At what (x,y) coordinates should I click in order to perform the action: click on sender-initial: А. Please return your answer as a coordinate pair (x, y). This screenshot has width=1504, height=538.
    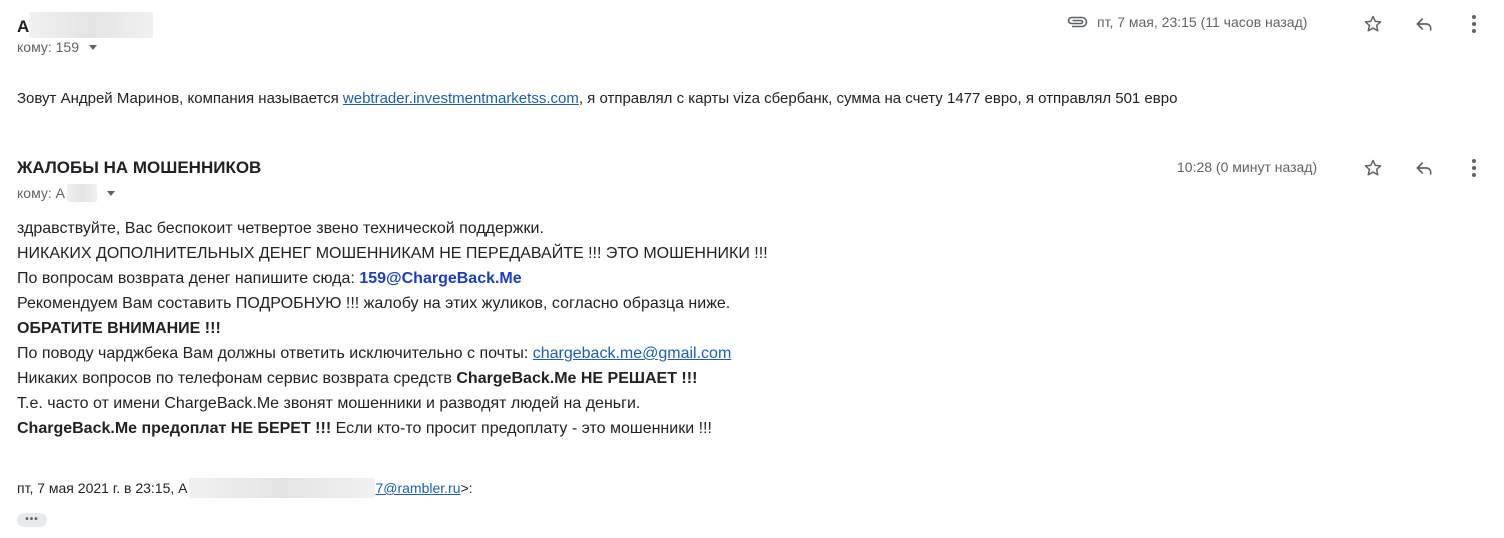
    Looking at the image, I should click on (23, 26).